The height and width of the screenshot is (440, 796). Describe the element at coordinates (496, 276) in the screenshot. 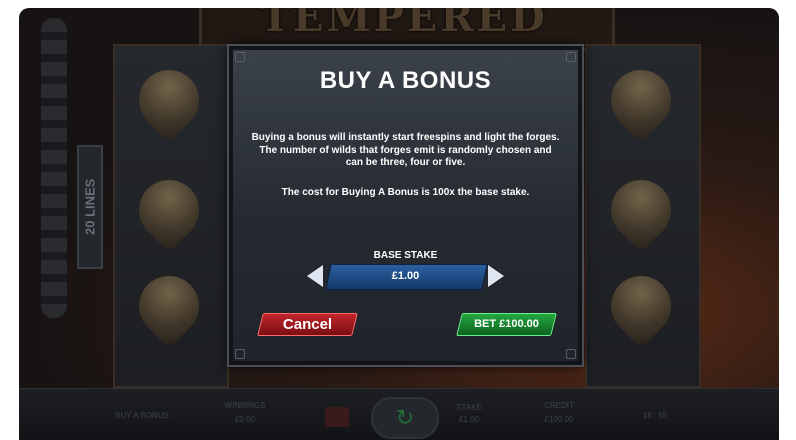

I see `stake-increase-arrow-icon` at that location.